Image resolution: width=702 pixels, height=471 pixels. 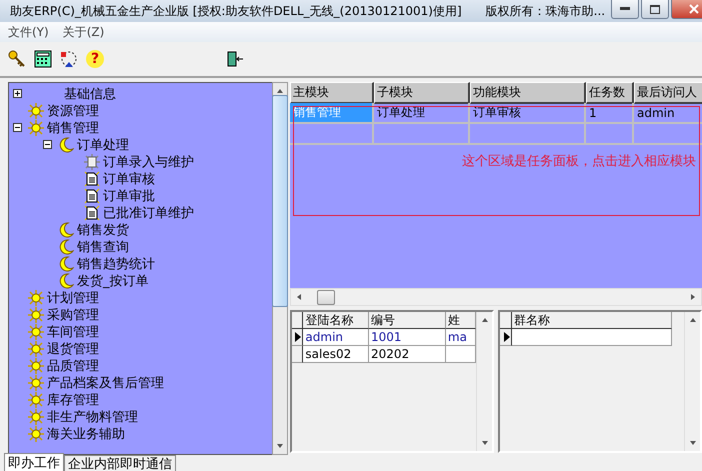 I want to click on exit-door-icon, so click(x=235, y=59).